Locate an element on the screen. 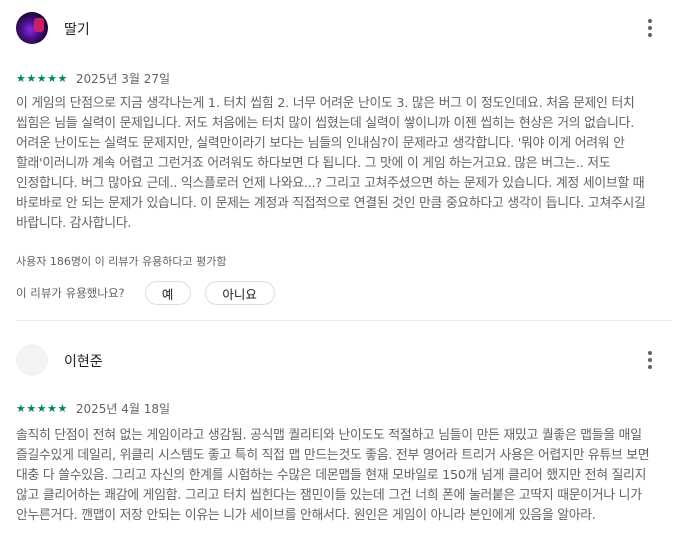  divider is located at coordinates (344, 320).